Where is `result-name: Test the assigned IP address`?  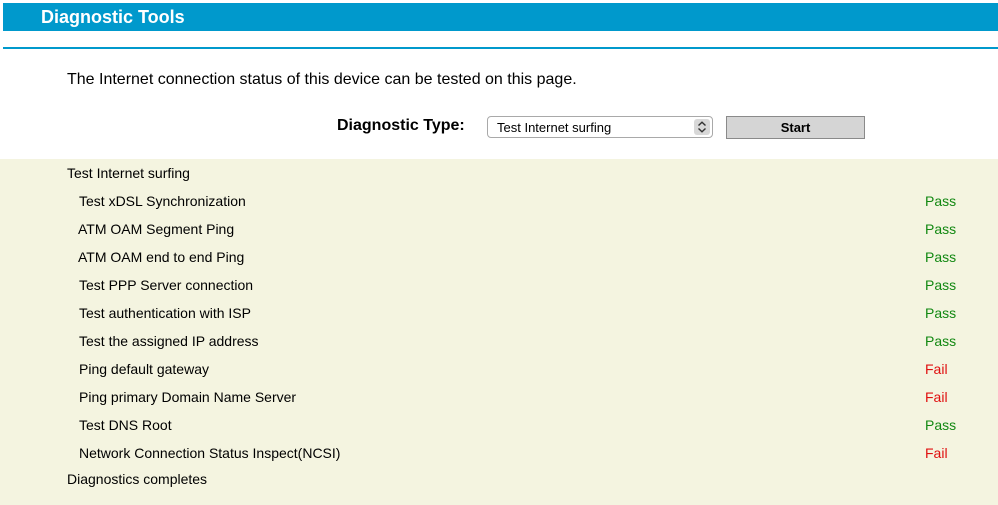
result-name: Test the assigned IP address is located at coordinates (169, 341).